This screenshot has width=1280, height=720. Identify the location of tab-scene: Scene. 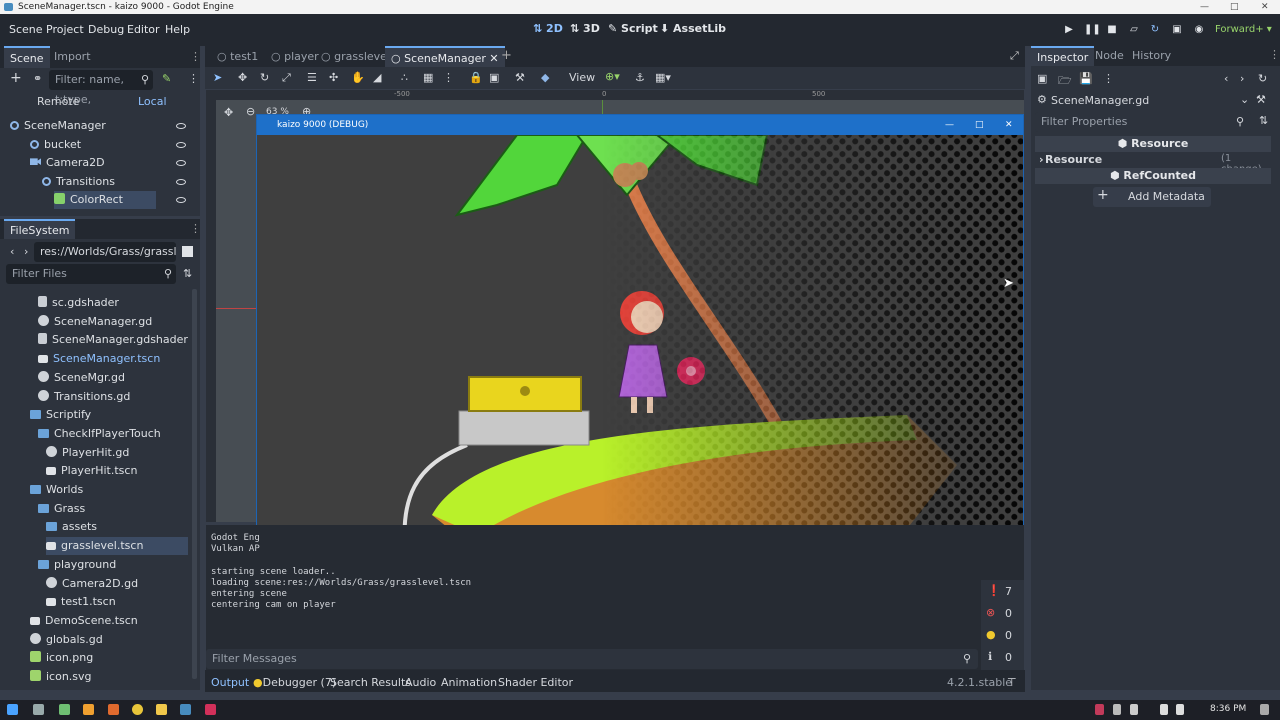
(27, 57).